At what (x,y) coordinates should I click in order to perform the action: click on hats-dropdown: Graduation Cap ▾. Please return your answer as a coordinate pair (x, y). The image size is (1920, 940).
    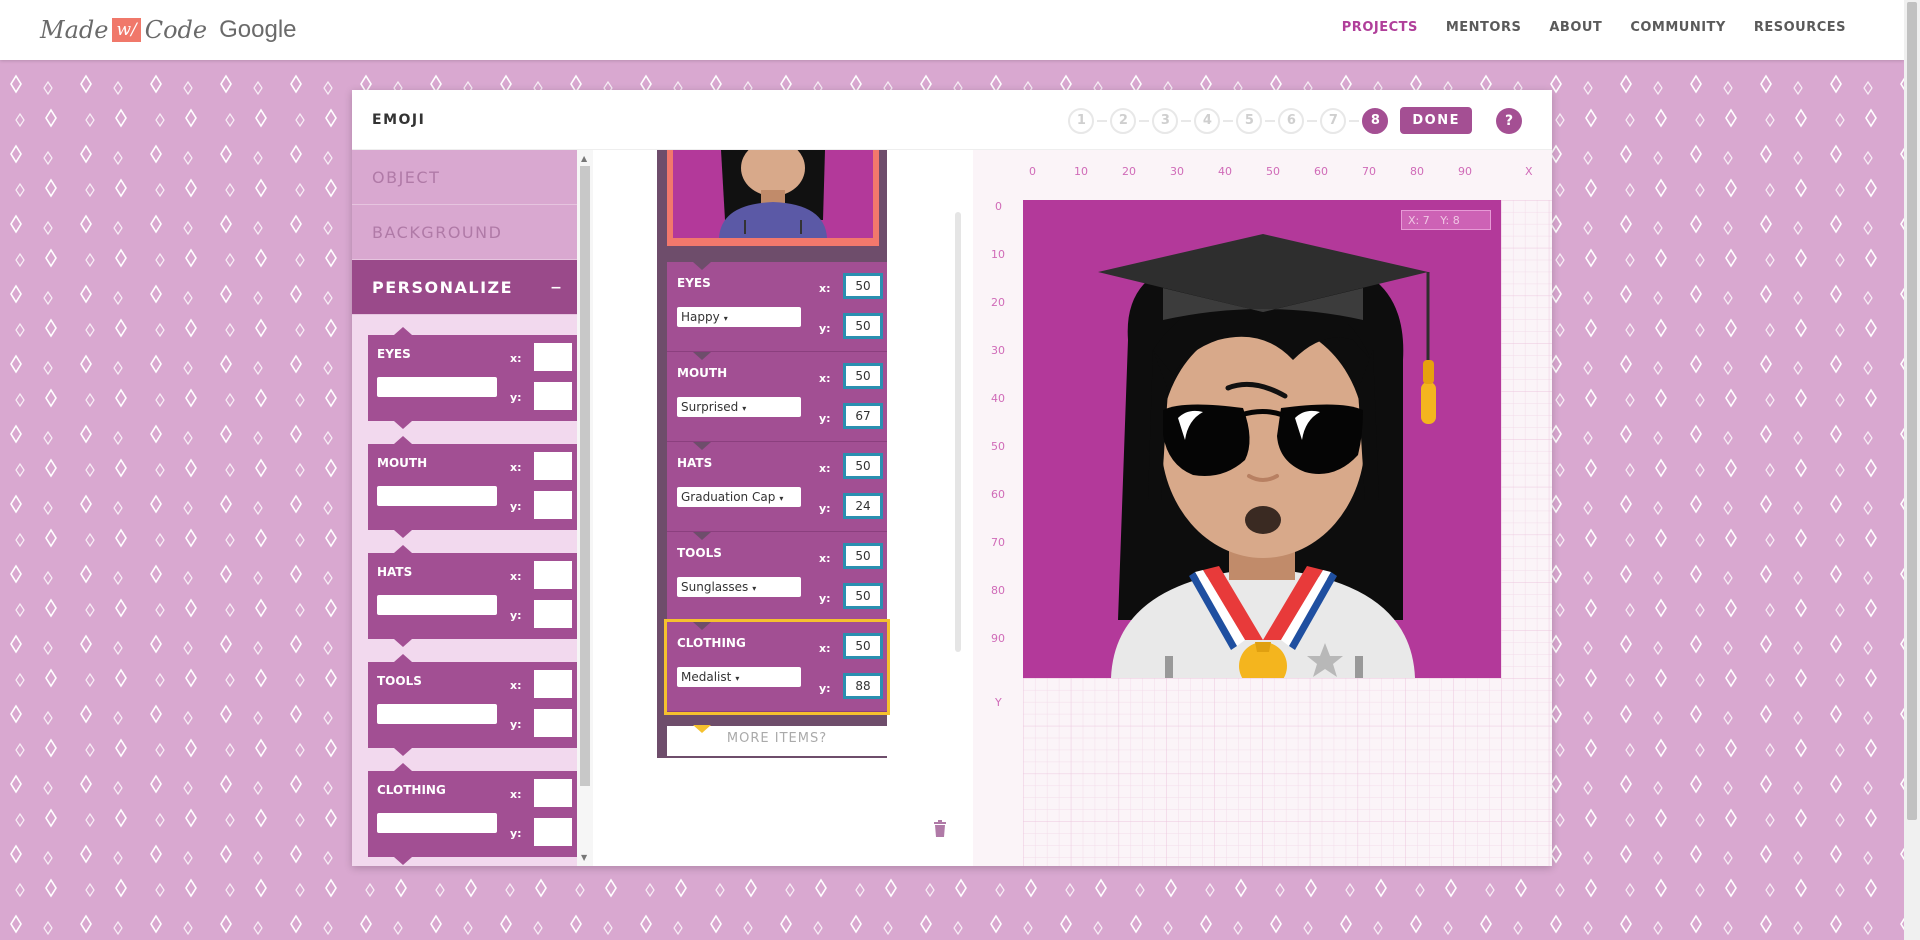
    Looking at the image, I should click on (739, 497).